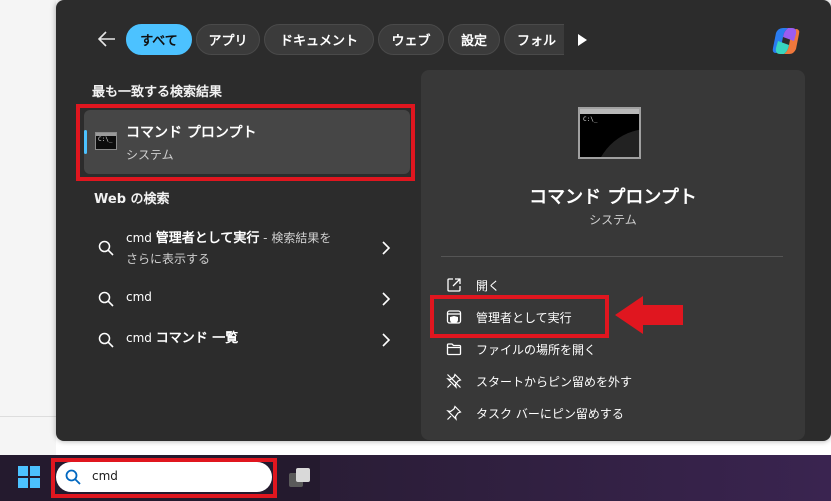 This screenshot has height=501, width=831. What do you see at coordinates (197, 338) in the screenshot?
I see `web-result-bold: コマンド 一覧` at bounding box center [197, 338].